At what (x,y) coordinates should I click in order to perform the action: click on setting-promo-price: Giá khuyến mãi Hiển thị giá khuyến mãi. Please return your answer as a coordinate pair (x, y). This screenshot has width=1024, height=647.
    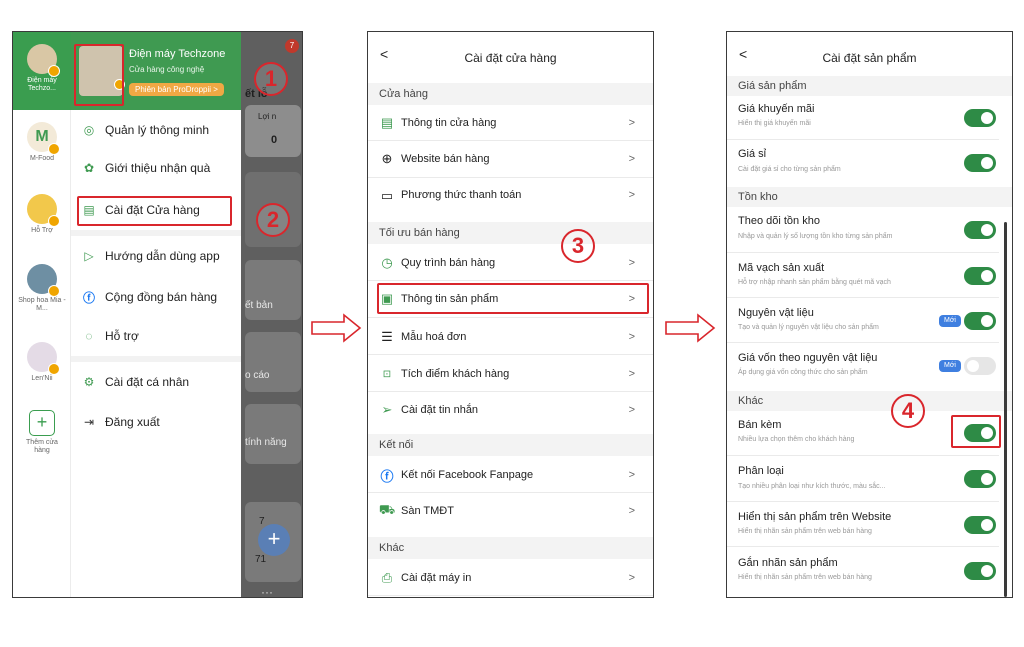
    Looking at the image, I should click on (863, 118).